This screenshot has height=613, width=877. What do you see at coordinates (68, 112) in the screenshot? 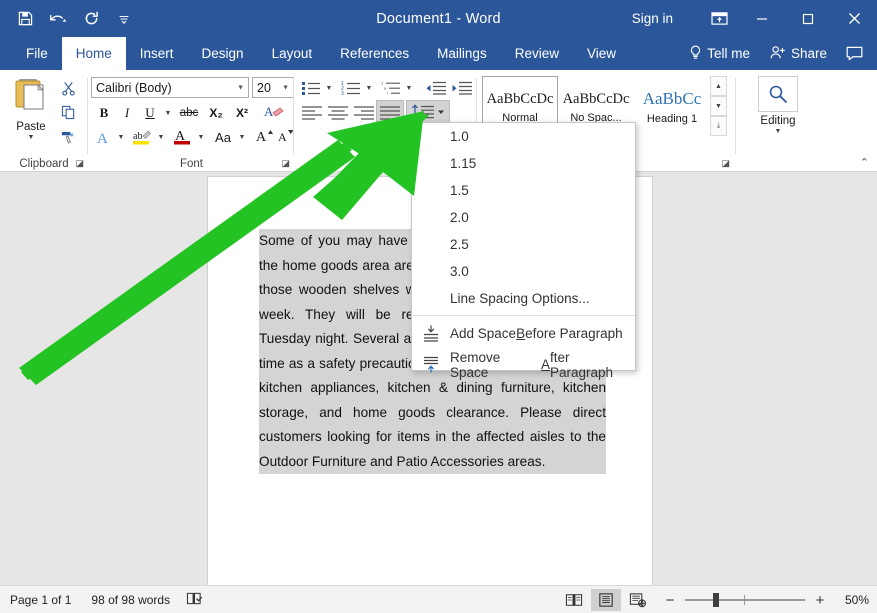
I see `copy-button` at bounding box center [68, 112].